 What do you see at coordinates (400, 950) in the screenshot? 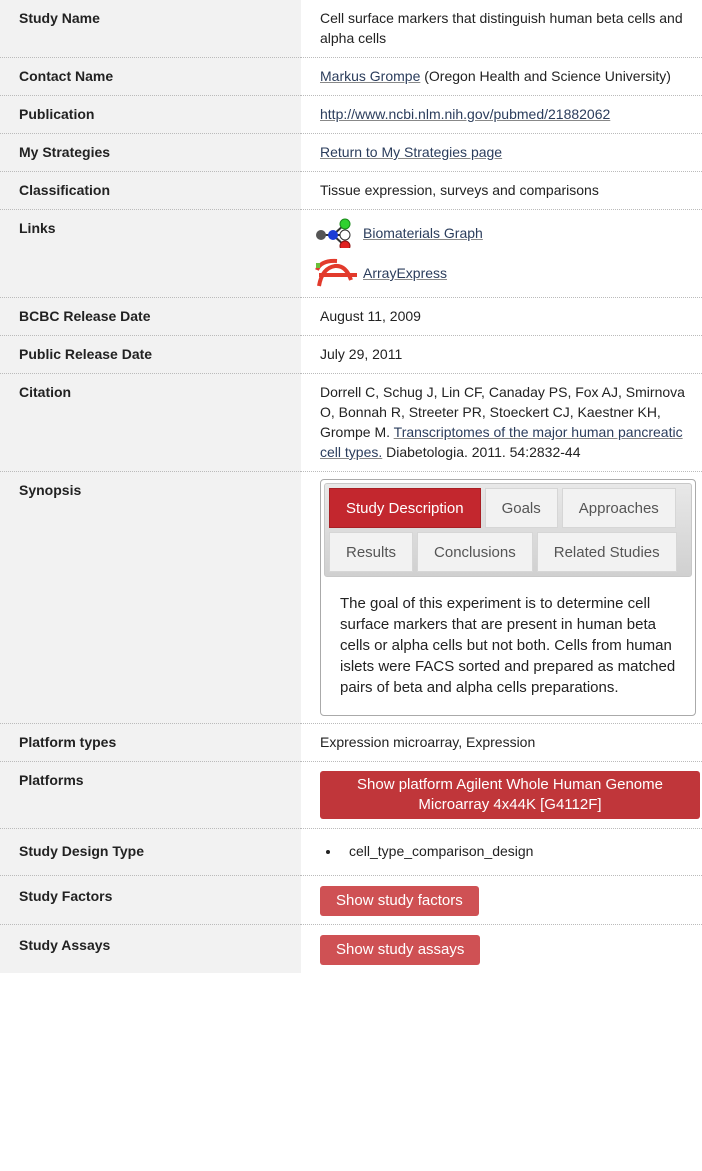
I see `show-study-assays-button: Show study assays` at bounding box center [400, 950].